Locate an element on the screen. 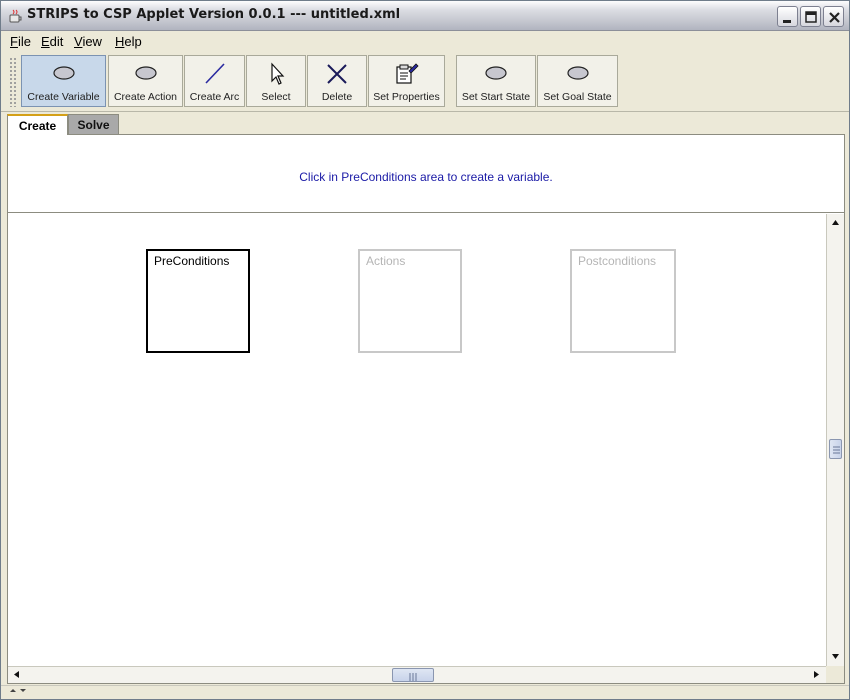 Image resolution: width=850 pixels, height=700 pixels. minimize-icon is located at coordinates (787, 21).